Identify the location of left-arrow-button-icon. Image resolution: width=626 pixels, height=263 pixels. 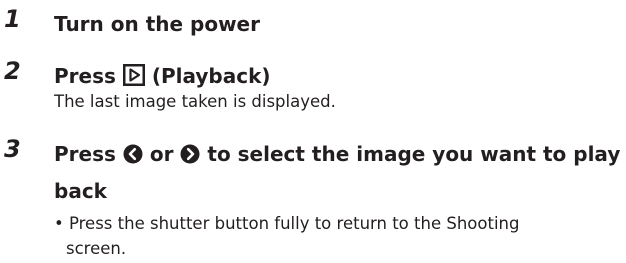
(133, 157).